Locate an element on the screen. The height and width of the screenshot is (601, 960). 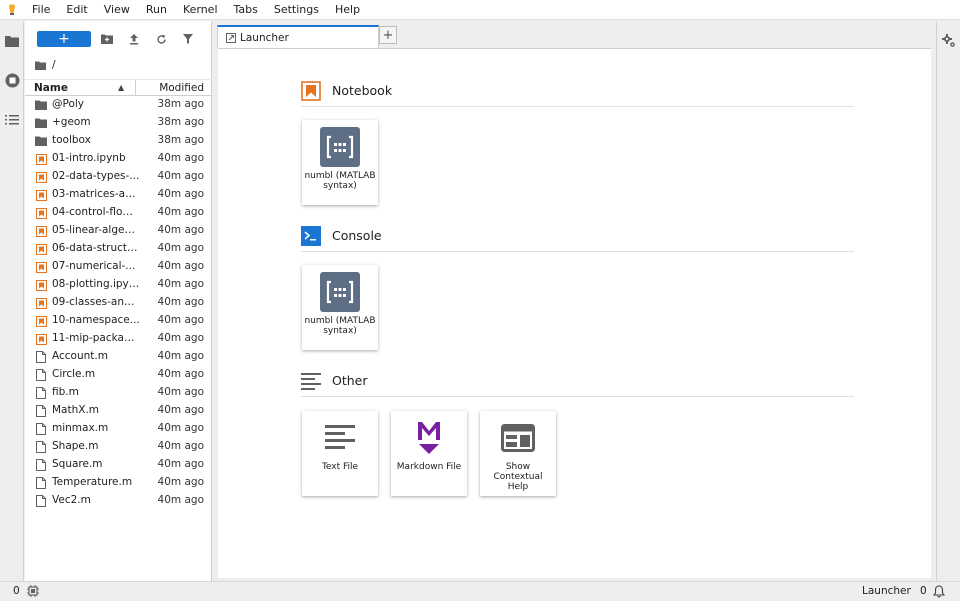
tab-launcher: Launcher is located at coordinates (298, 36).